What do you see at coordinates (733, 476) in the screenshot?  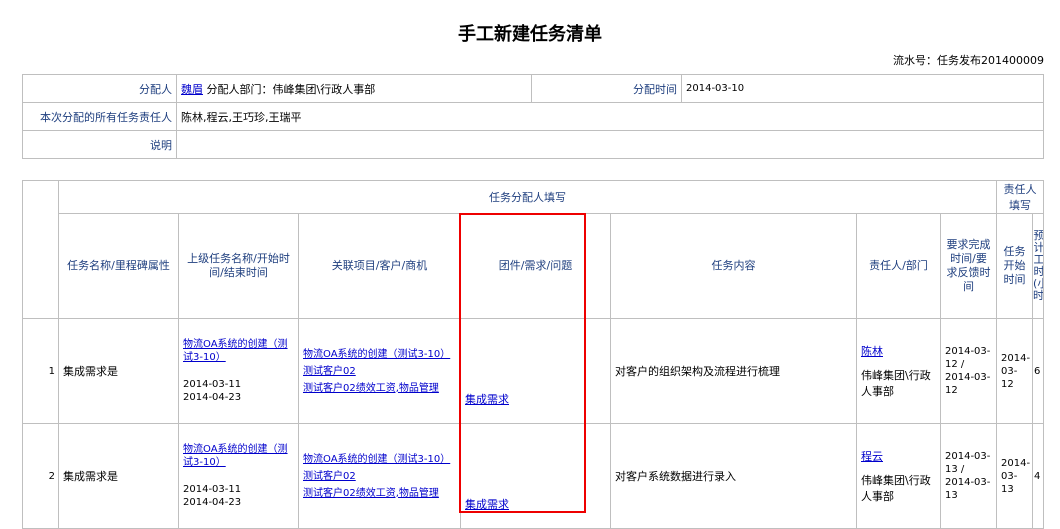 I see `task-content: 对客户系统数据进行录入` at bounding box center [733, 476].